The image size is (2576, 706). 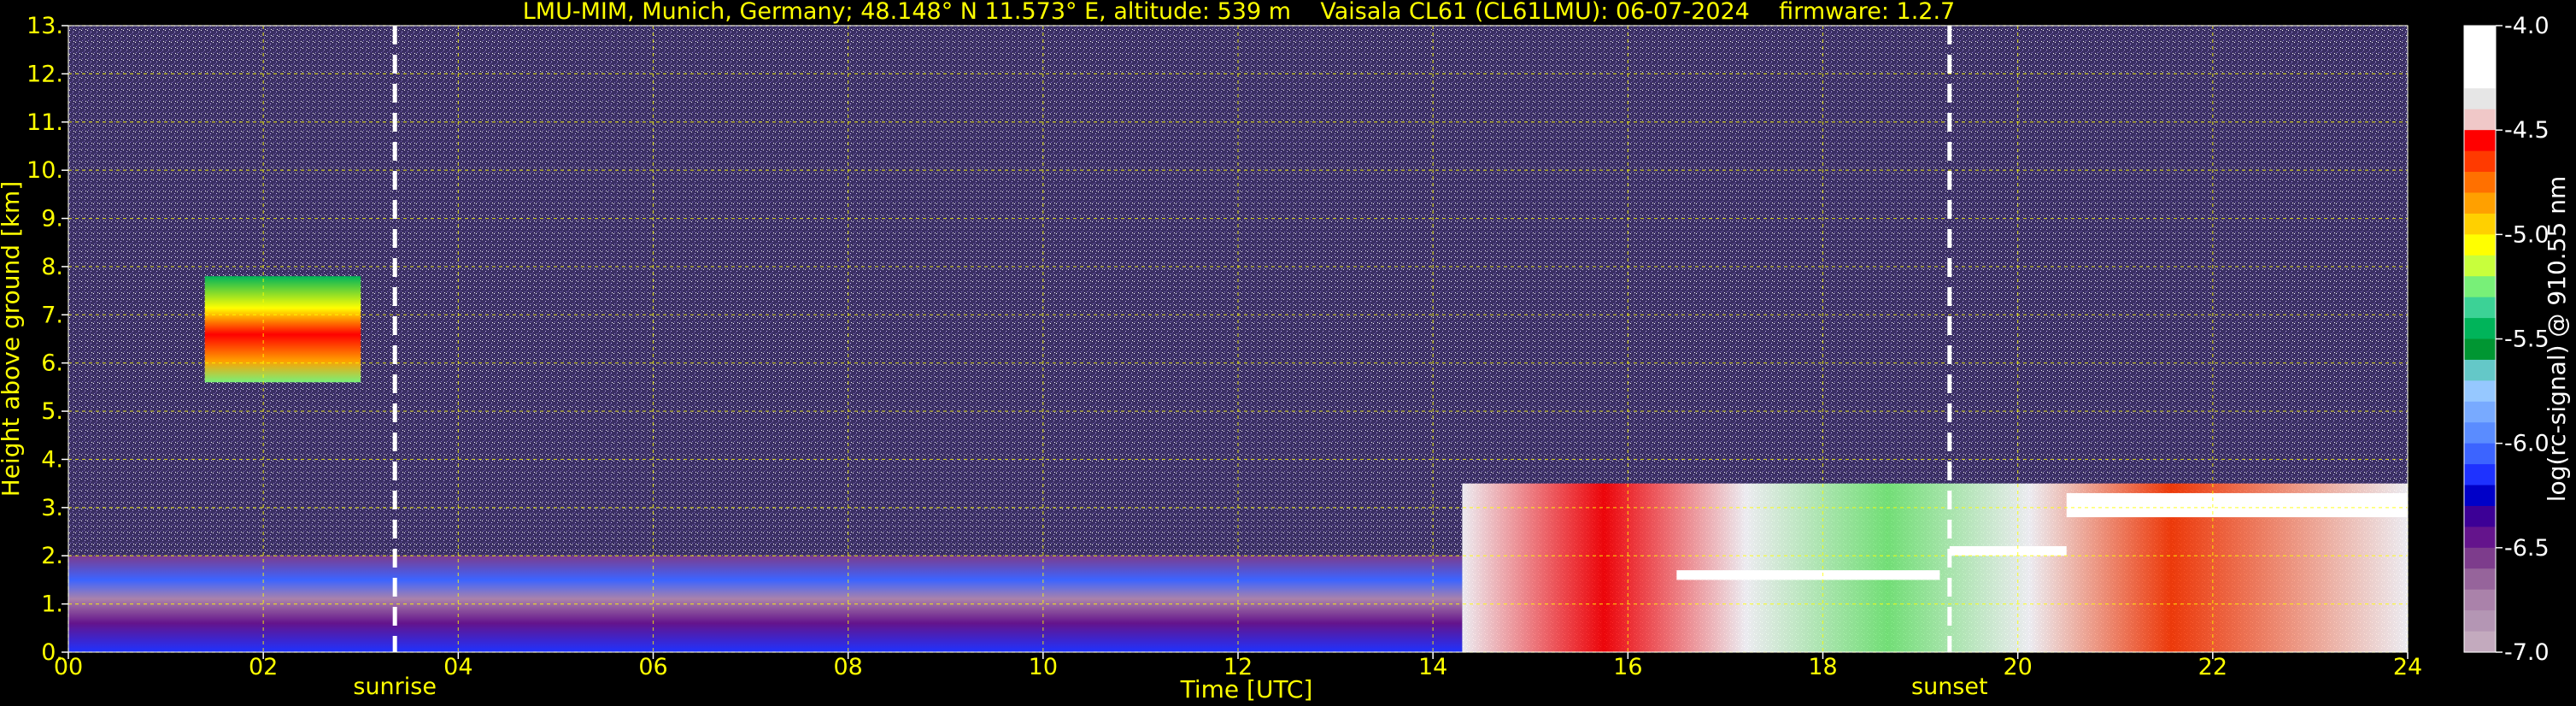 I want to click on y-tick-label: 11., so click(x=44, y=122).